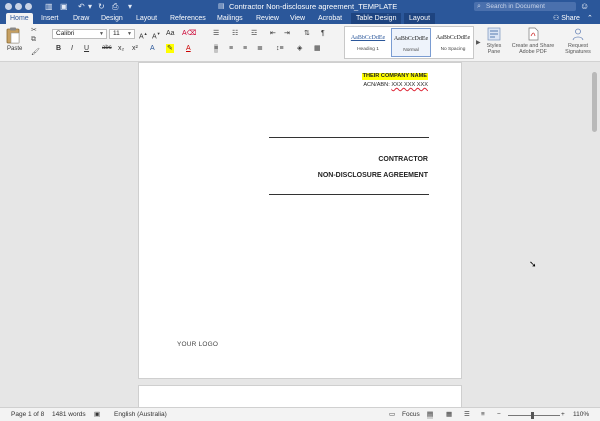 This screenshot has height=421, width=600. I want to click on shrink-font-icon: A▼, so click(156, 35).